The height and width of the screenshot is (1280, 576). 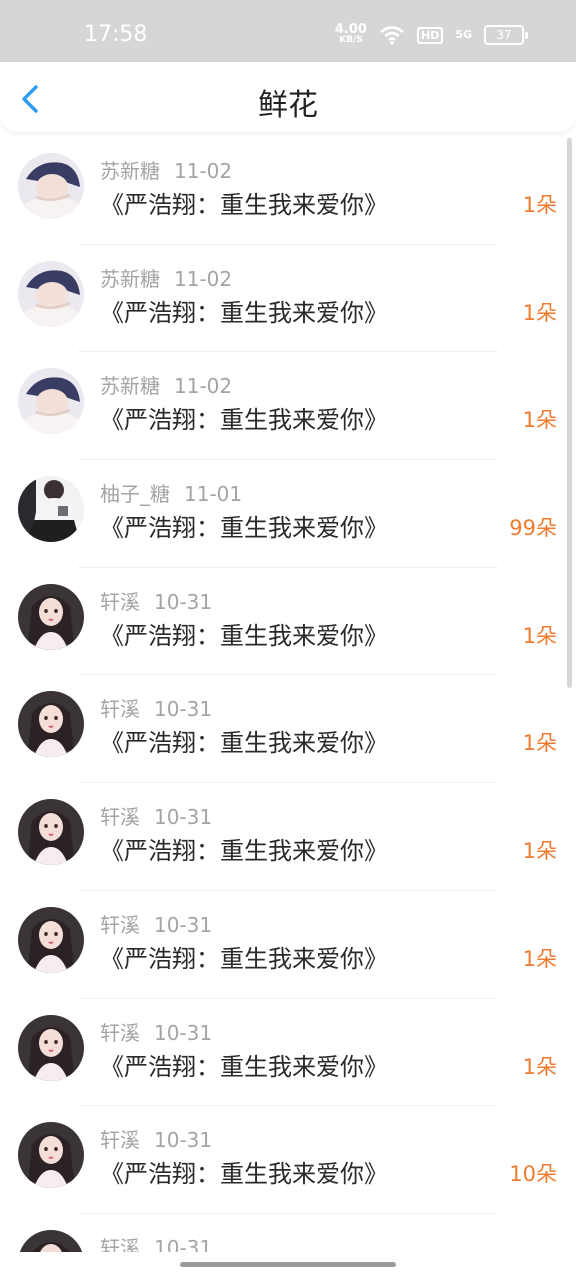 I want to click on status-time: 17:58, so click(x=116, y=34).